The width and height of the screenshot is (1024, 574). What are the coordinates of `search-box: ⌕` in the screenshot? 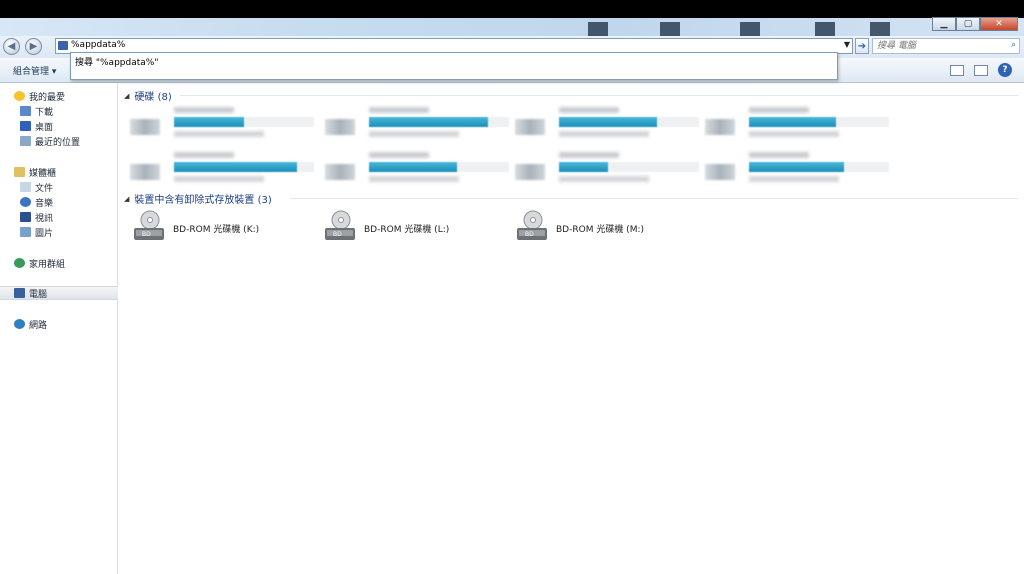 It's located at (946, 46).